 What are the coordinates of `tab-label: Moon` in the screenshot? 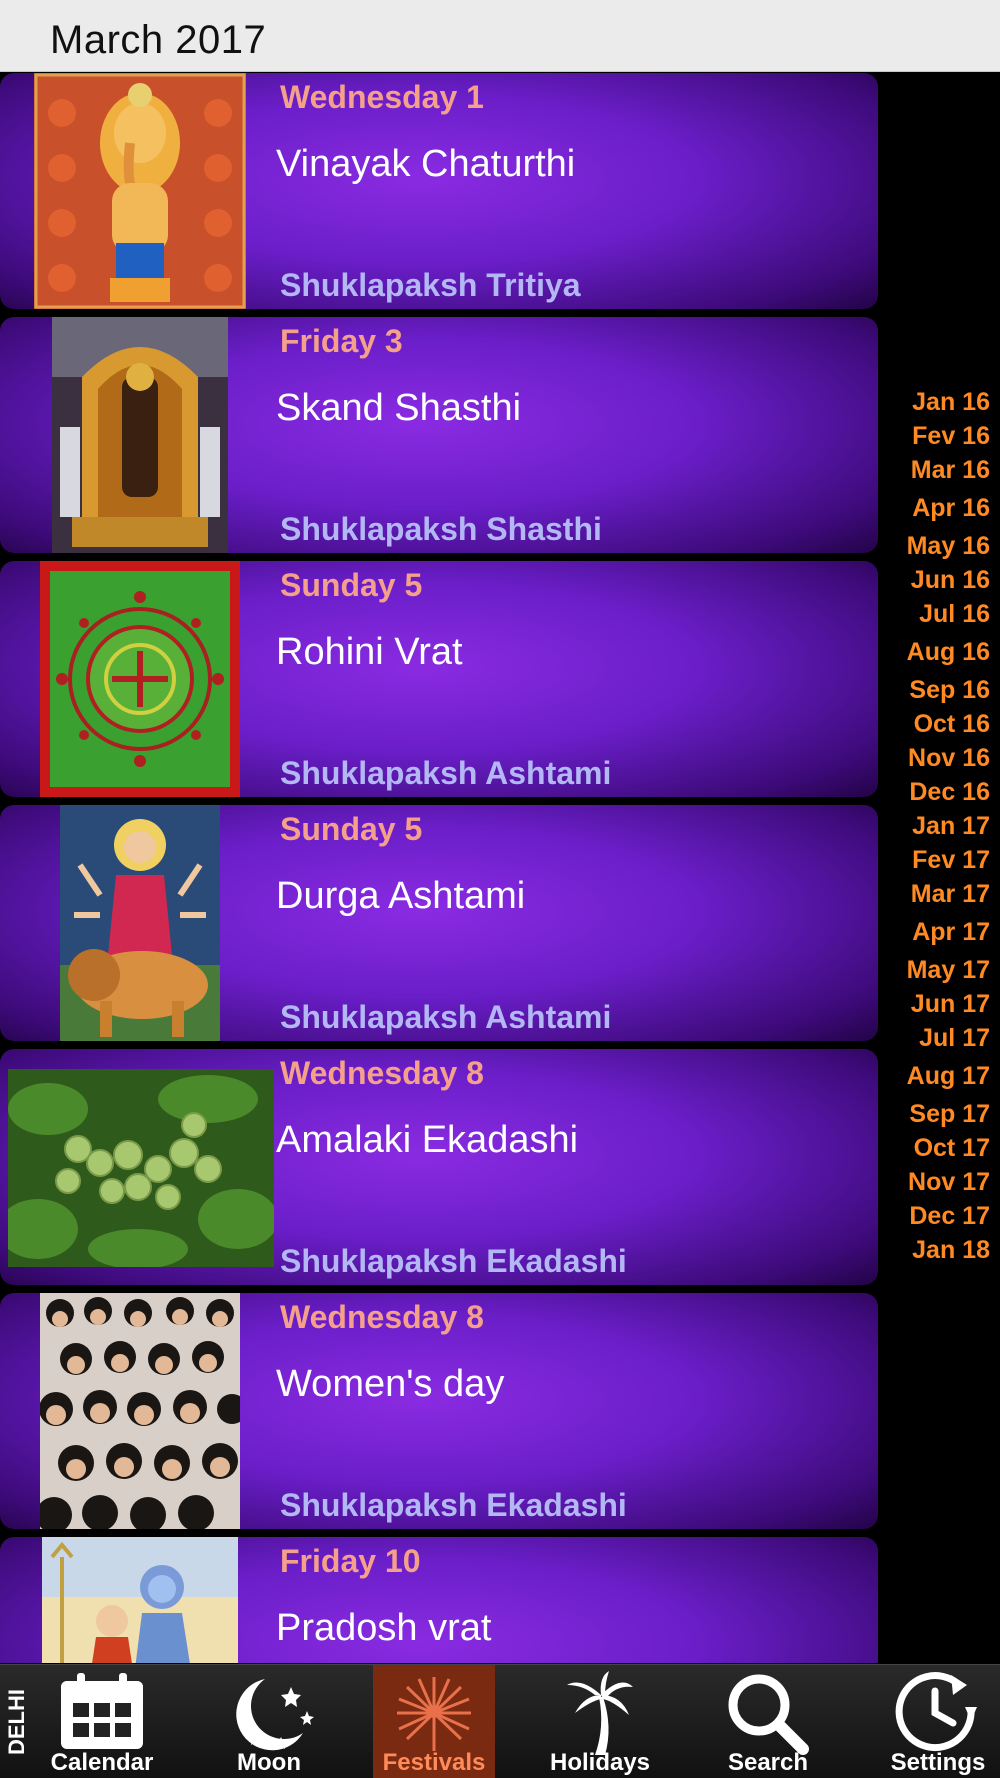 It's located at (269, 1762).